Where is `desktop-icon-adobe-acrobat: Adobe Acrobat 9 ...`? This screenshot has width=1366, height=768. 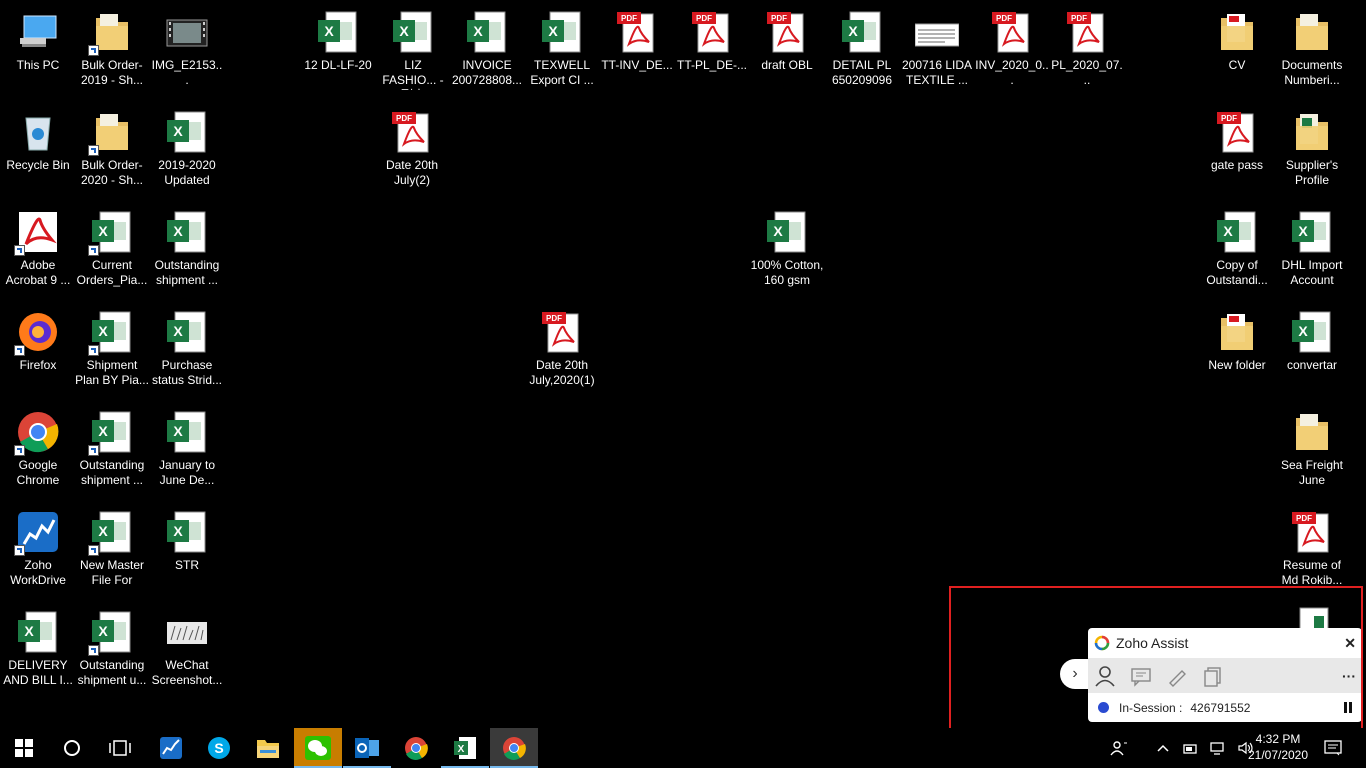 desktop-icon-adobe-acrobat: Adobe Acrobat 9 ... is located at coordinates (38, 252).